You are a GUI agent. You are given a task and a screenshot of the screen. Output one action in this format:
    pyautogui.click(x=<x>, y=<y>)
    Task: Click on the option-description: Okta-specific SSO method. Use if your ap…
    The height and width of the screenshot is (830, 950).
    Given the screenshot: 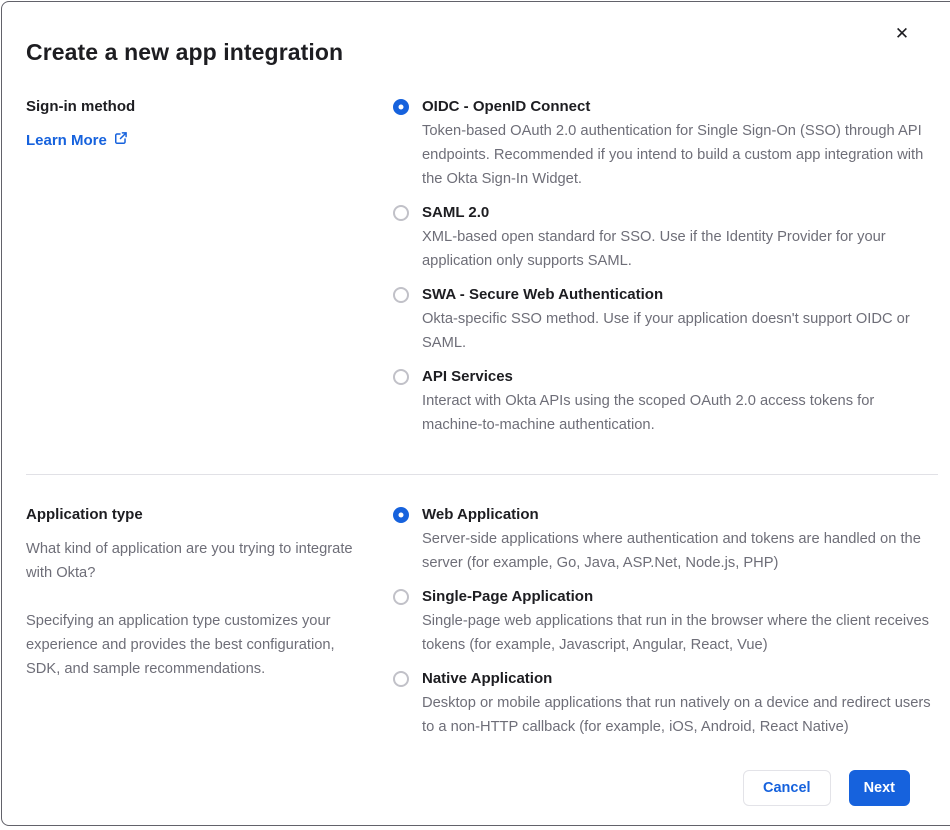 What is the action you would take?
    pyautogui.click(x=666, y=331)
    